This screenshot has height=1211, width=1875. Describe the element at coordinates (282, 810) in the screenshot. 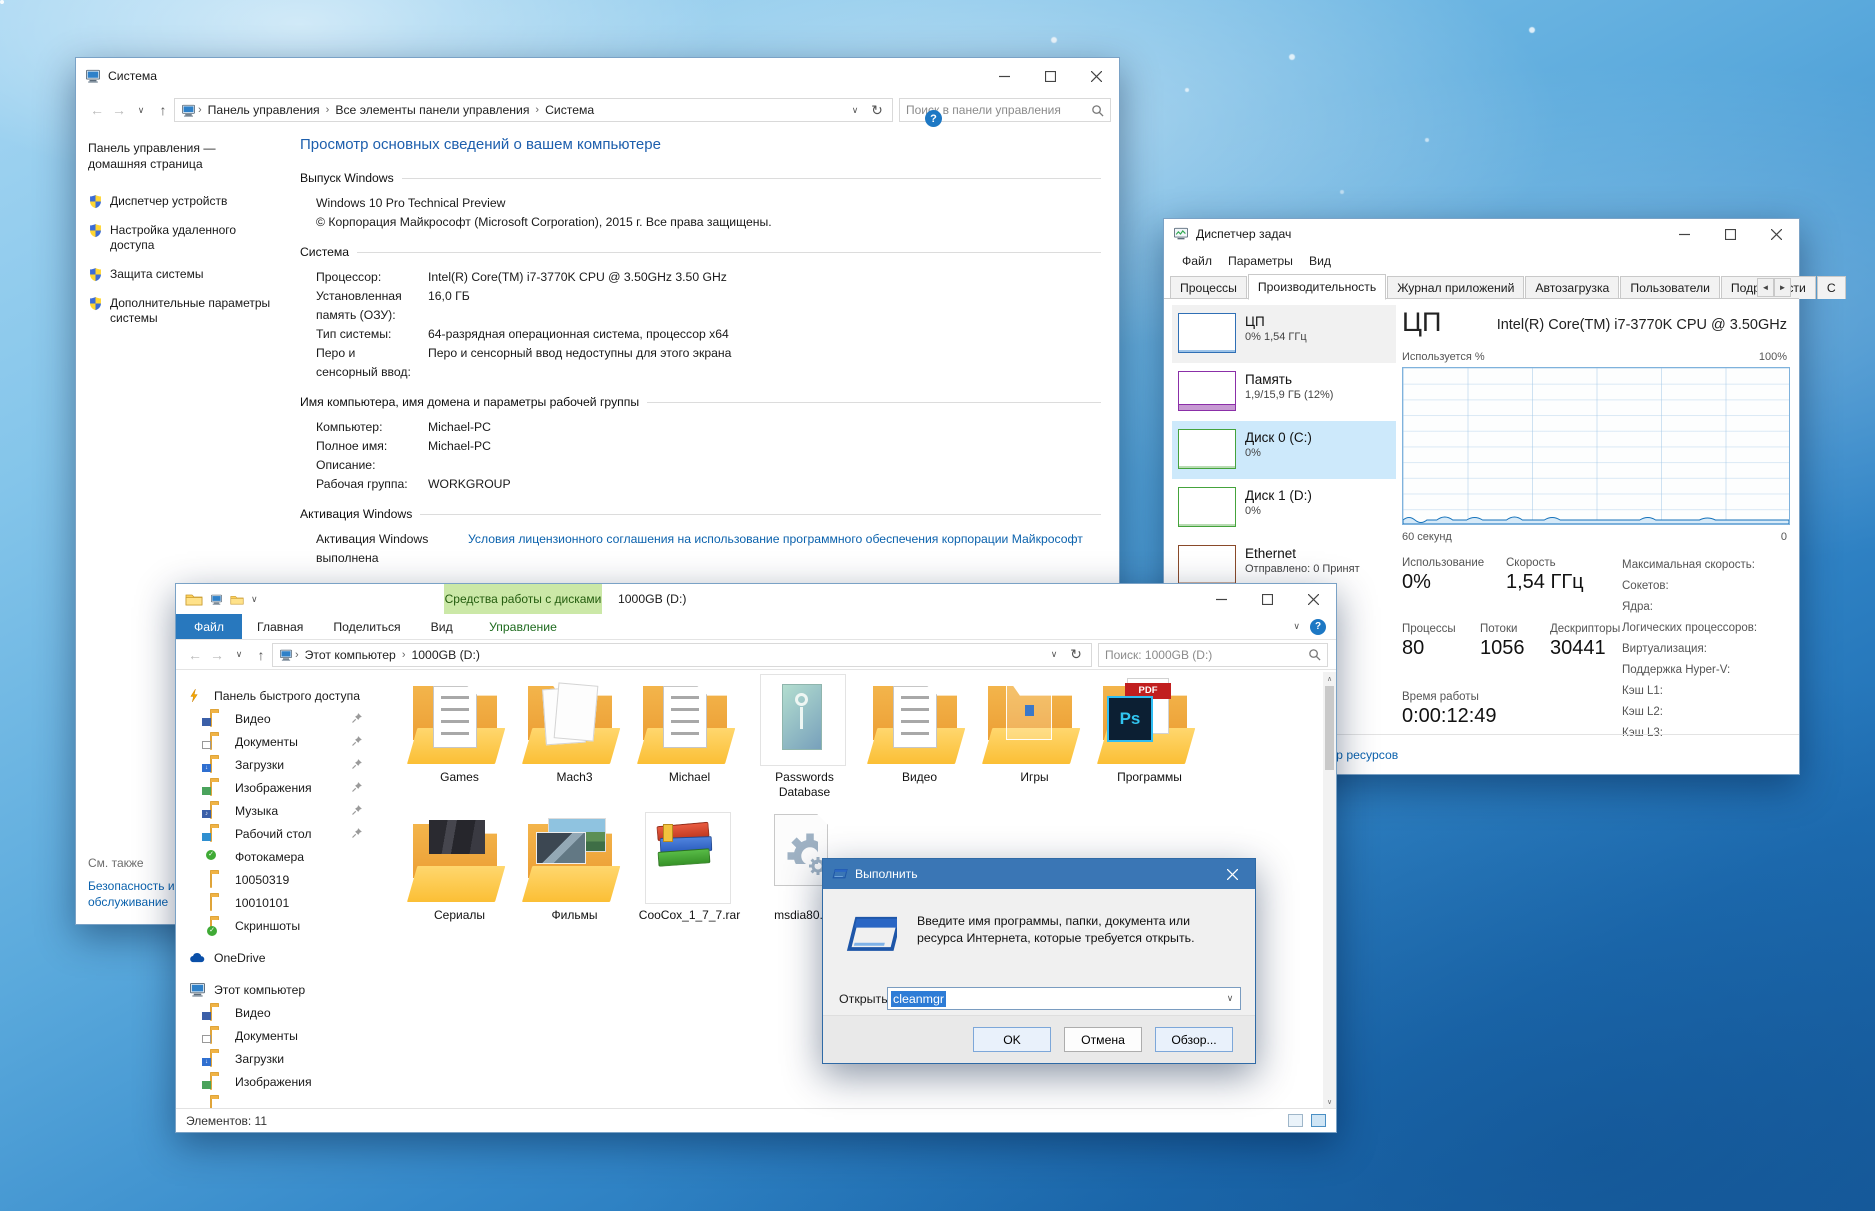

I see `sidebar-item-music: ♪ Музыка` at that location.